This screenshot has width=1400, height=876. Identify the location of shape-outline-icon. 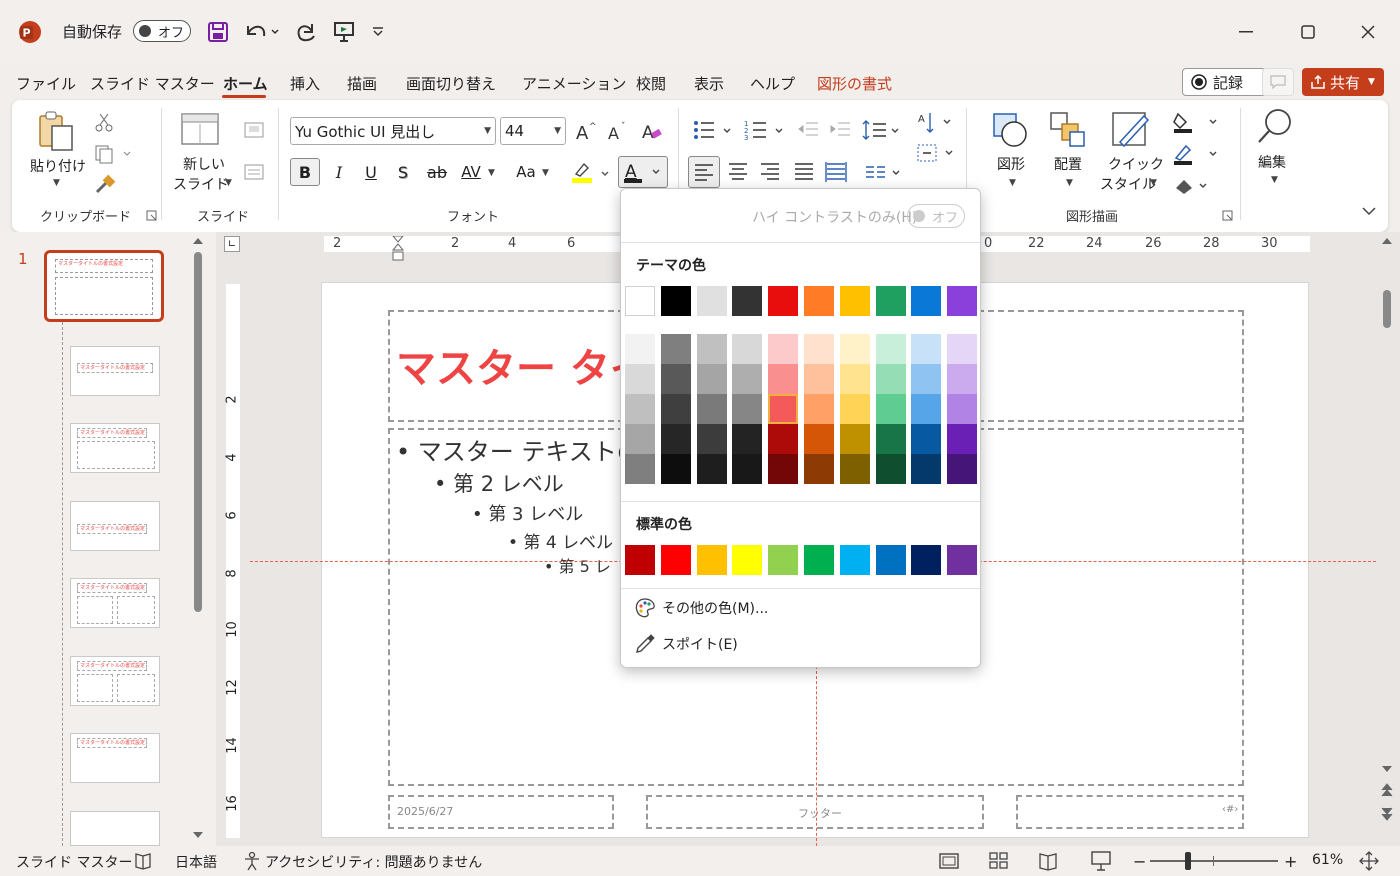
(1197, 154).